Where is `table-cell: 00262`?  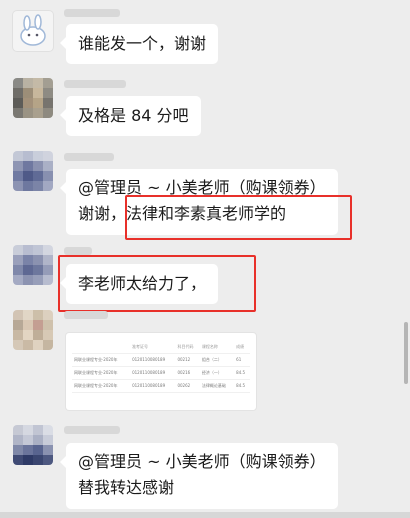 table-cell: 00262 is located at coordinates (187, 386).